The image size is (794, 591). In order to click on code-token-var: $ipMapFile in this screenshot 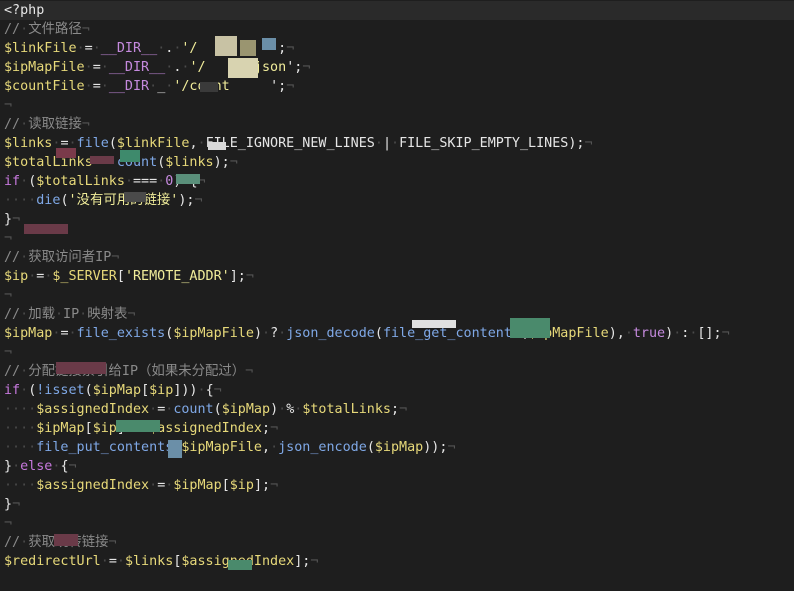, I will do `click(213, 333)`.